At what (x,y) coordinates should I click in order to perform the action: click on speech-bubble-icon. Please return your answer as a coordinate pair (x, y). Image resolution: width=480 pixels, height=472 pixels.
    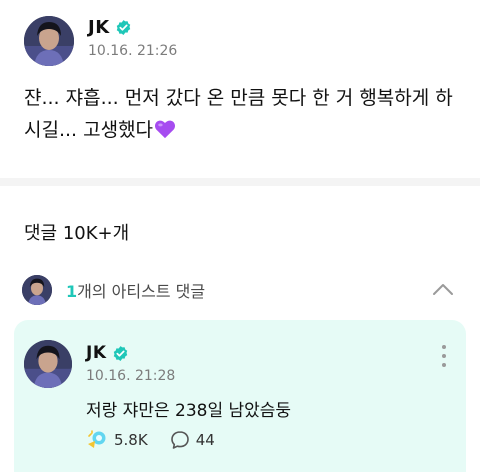
    Looking at the image, I should click on (179, 440).